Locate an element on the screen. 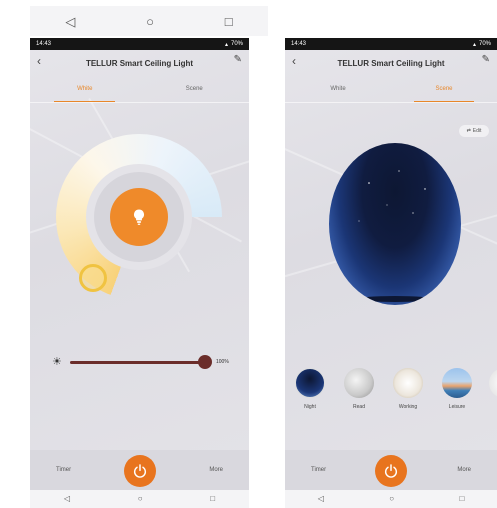 This screenshot has height=508, width=497. scene-list: Night Read Working Leisure Ad is located at coordinates (395, 392).